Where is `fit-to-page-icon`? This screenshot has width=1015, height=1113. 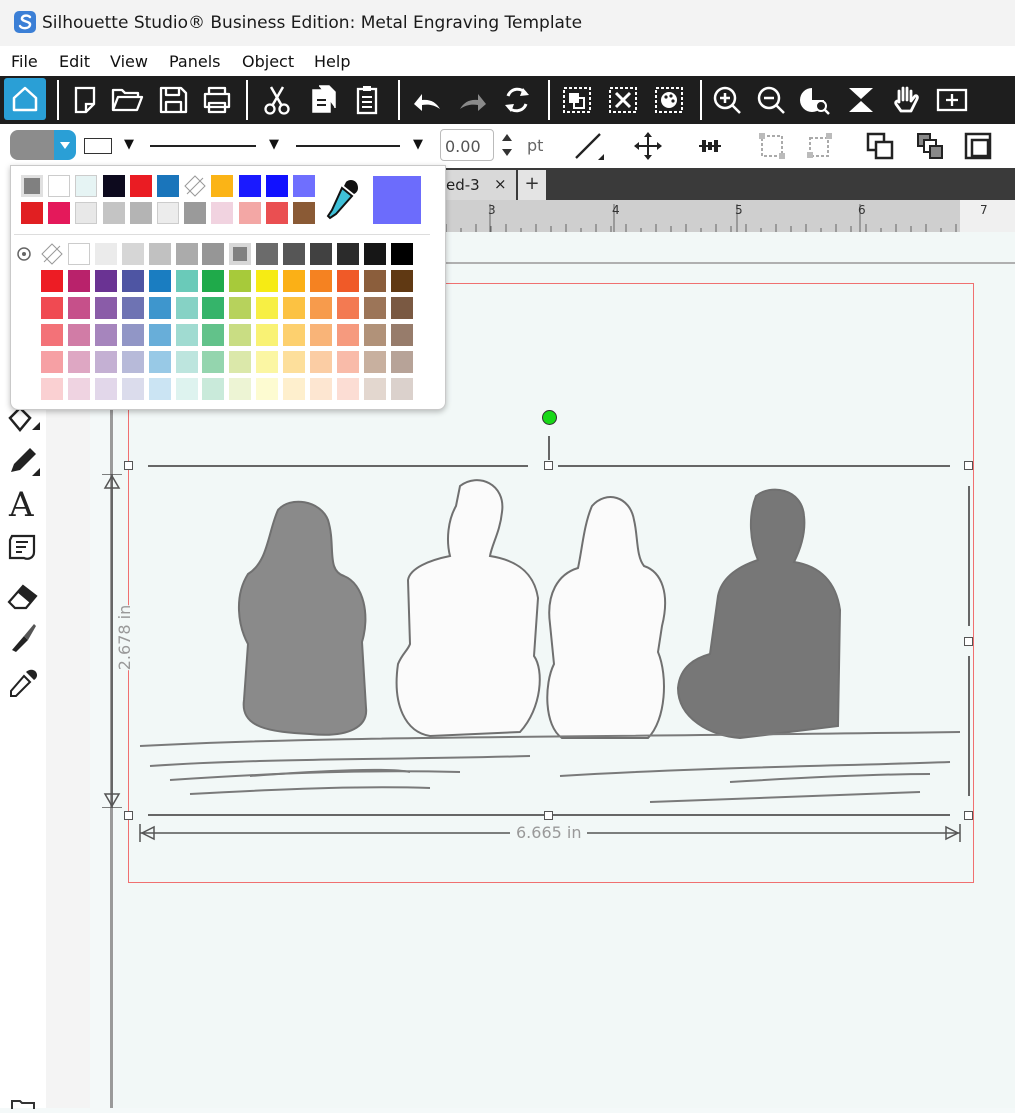
fit-to-page-icon is located at coordinates (861, 100).